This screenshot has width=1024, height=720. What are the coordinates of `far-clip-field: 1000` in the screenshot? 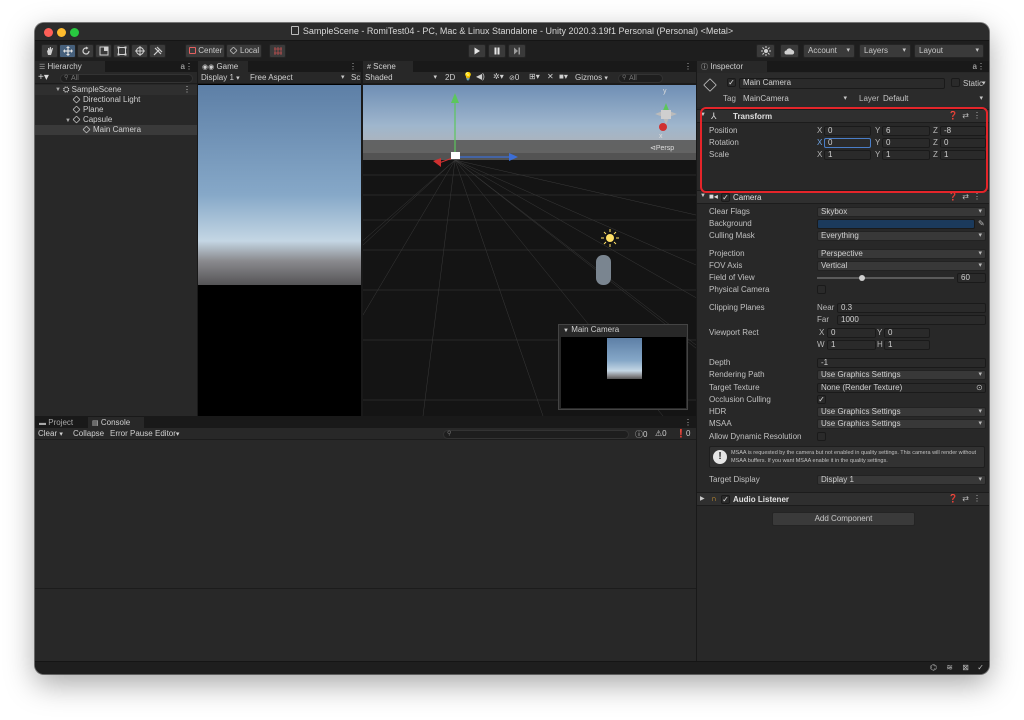 It's located at (911, 320).